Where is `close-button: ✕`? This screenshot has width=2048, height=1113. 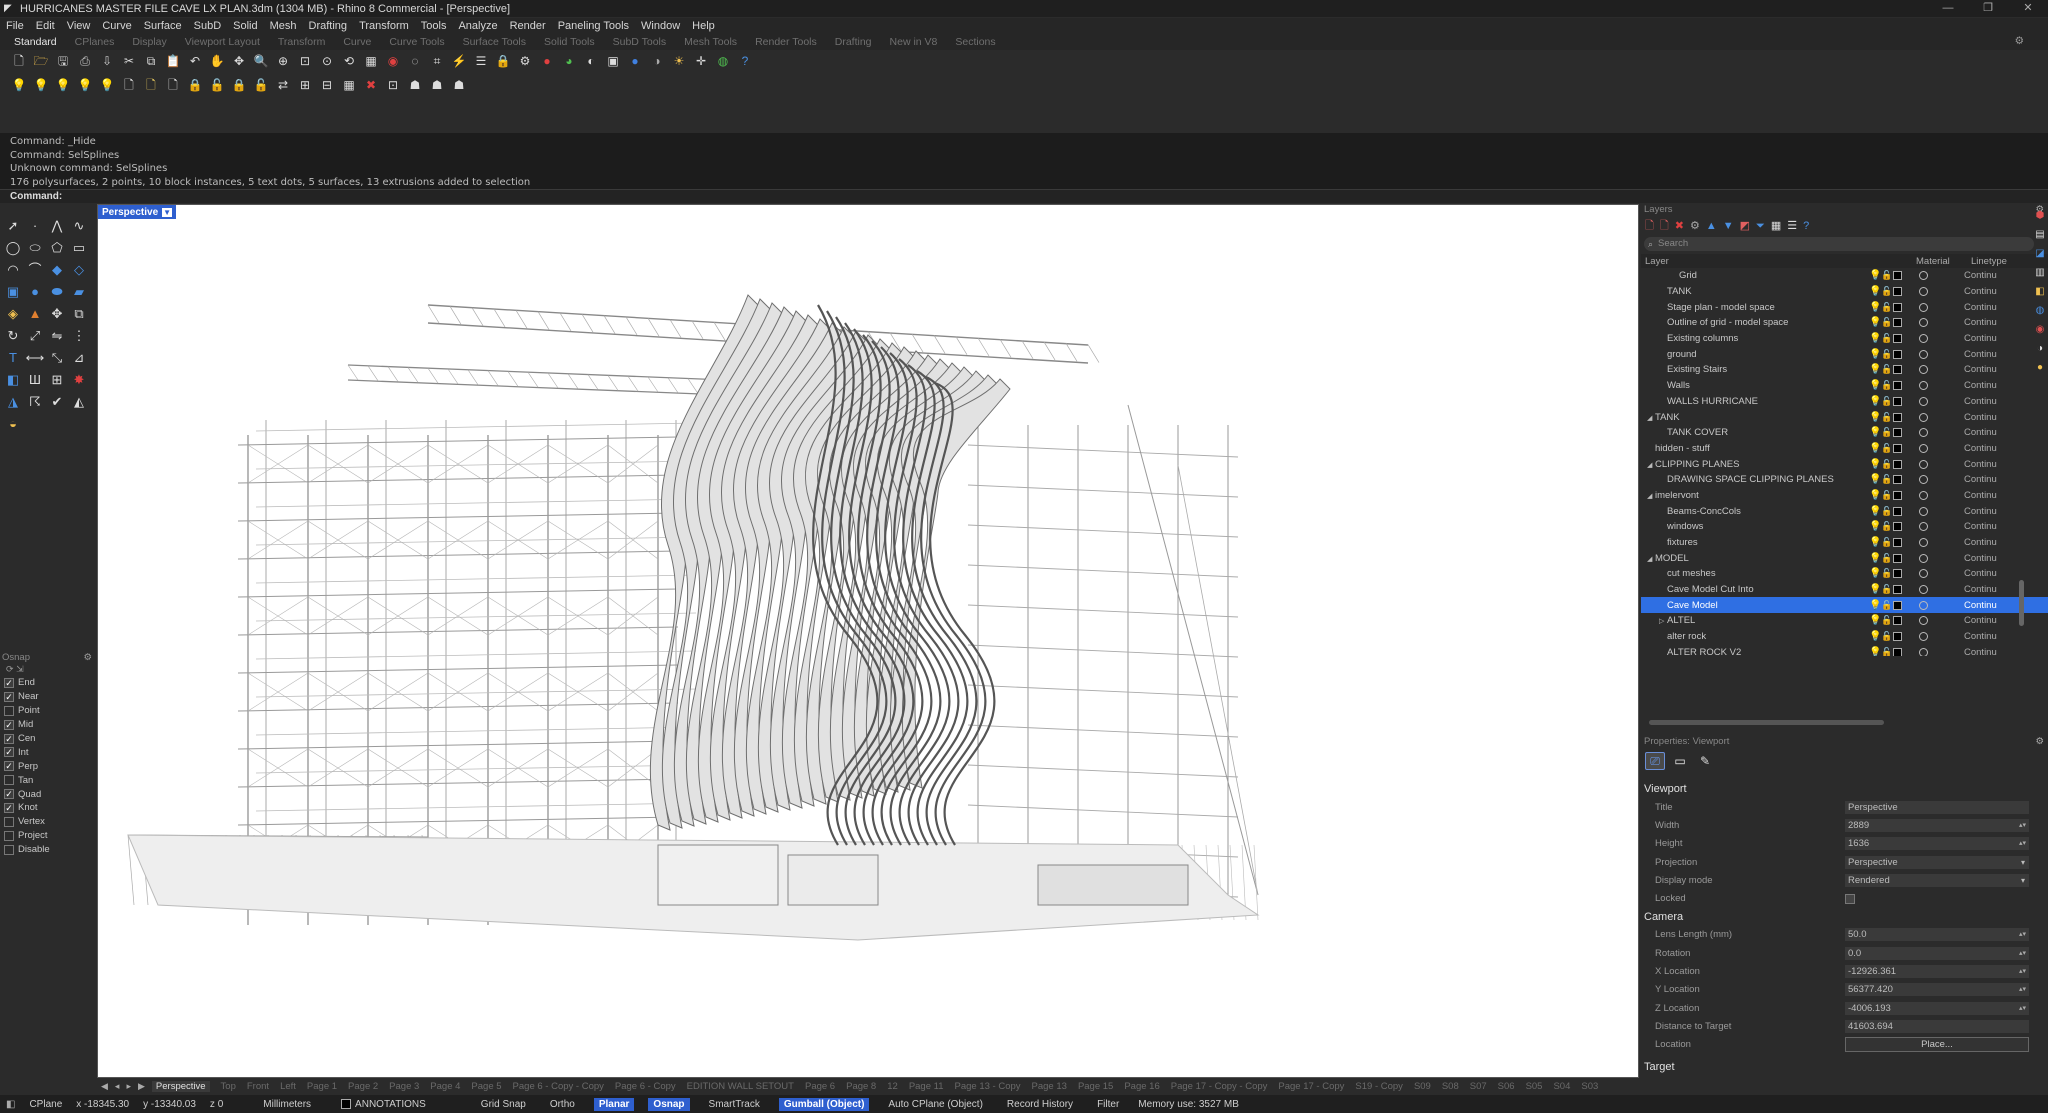
close-button: ✕ is located at coordinates (2028, 8).